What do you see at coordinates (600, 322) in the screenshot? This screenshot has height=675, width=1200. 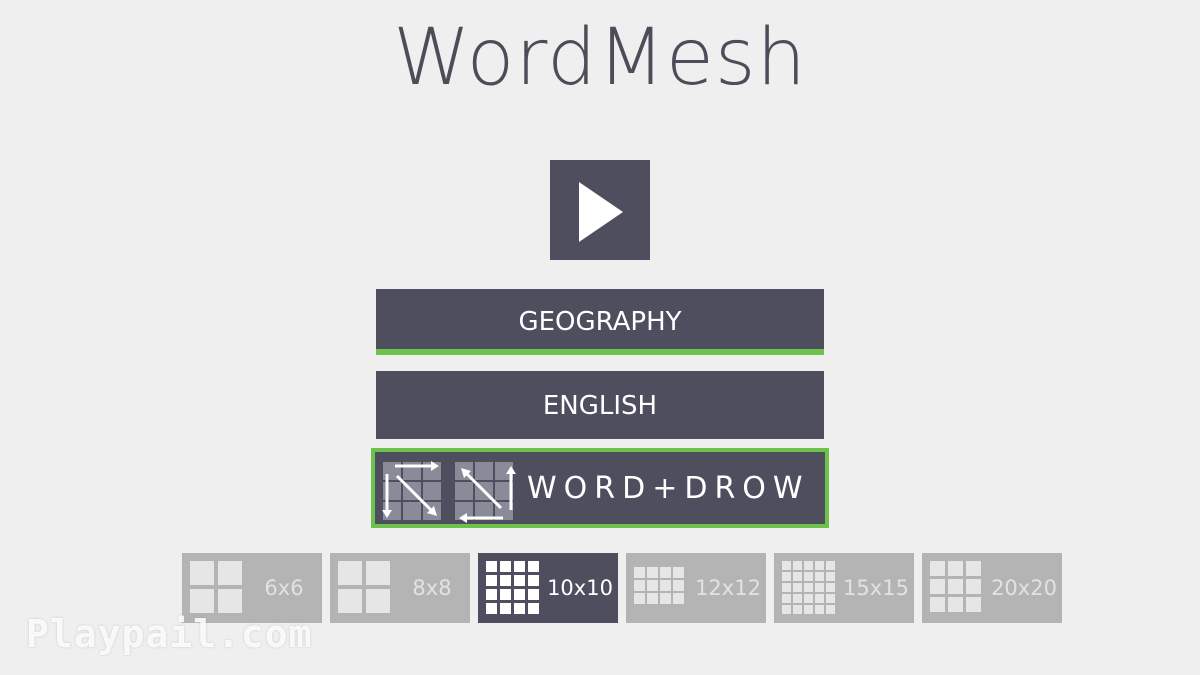 I see `category-geography-button: GEOGRAPHY` at bounding box center [600, 322].